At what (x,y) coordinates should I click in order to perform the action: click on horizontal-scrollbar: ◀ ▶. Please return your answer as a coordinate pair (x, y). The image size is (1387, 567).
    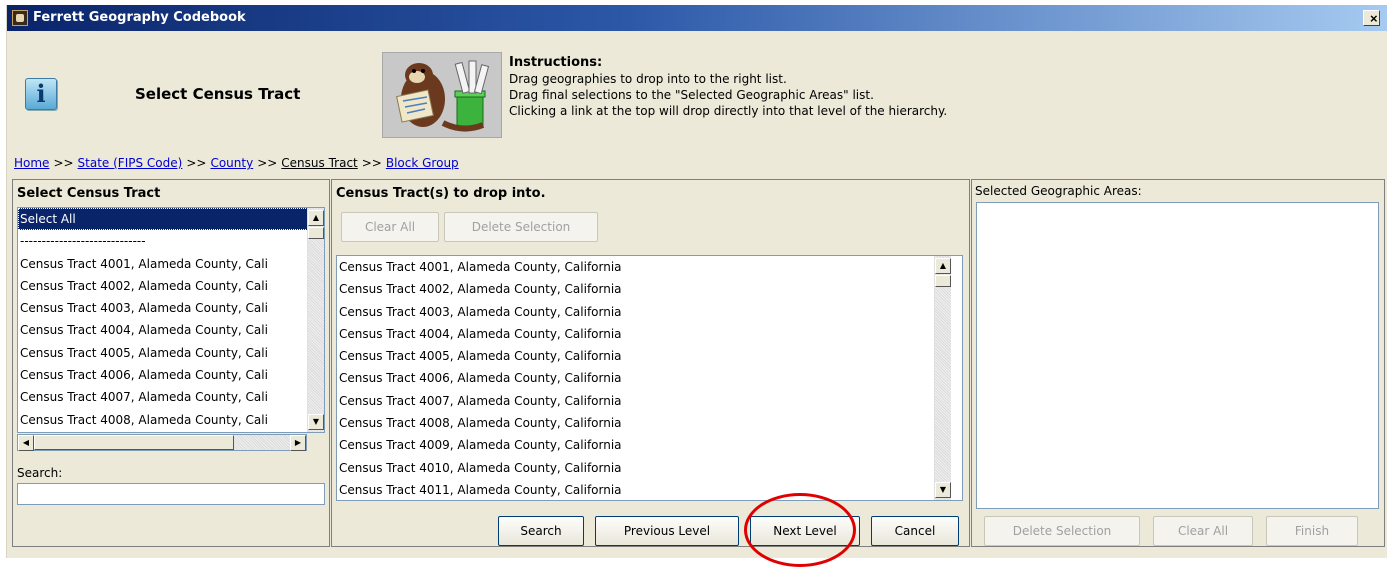
    Looking at the image, I should click on (162, 442).